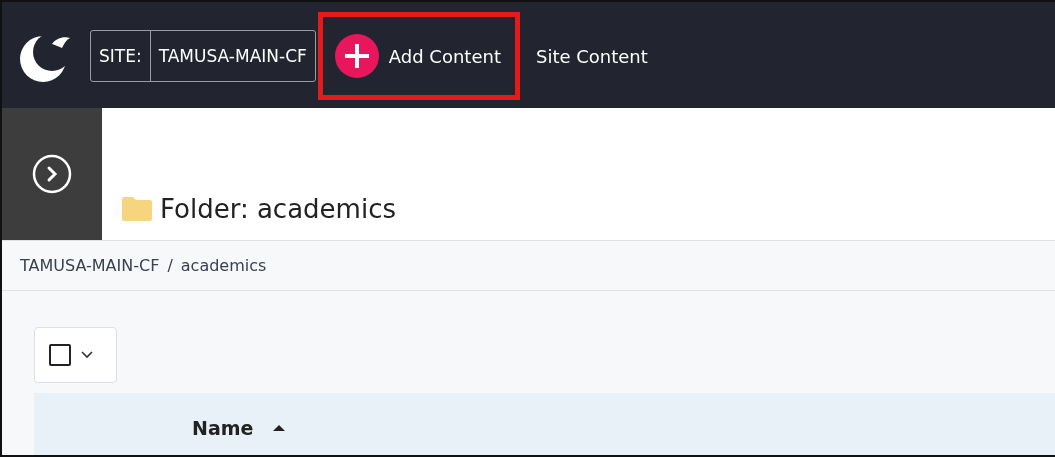 The height and width of the screenshot is (457, 1055). I want to click on site-label: SITE:, so click(121, 56).